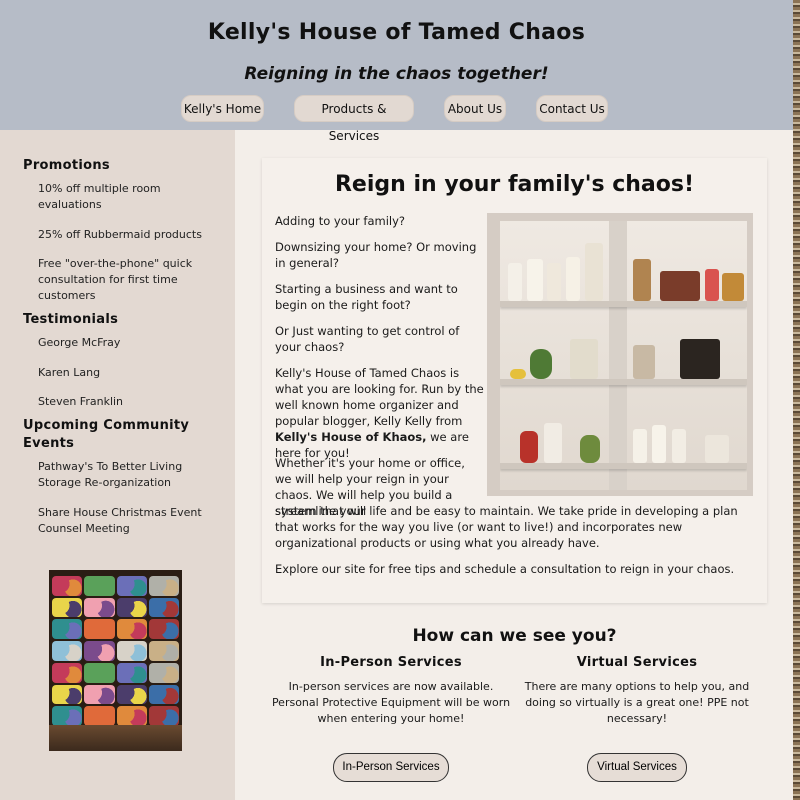  What do you see at coordinates (637, 767) in the screenshot?
I see `virtual-services-button: Virtual Services` at bounding box center [637, 767].